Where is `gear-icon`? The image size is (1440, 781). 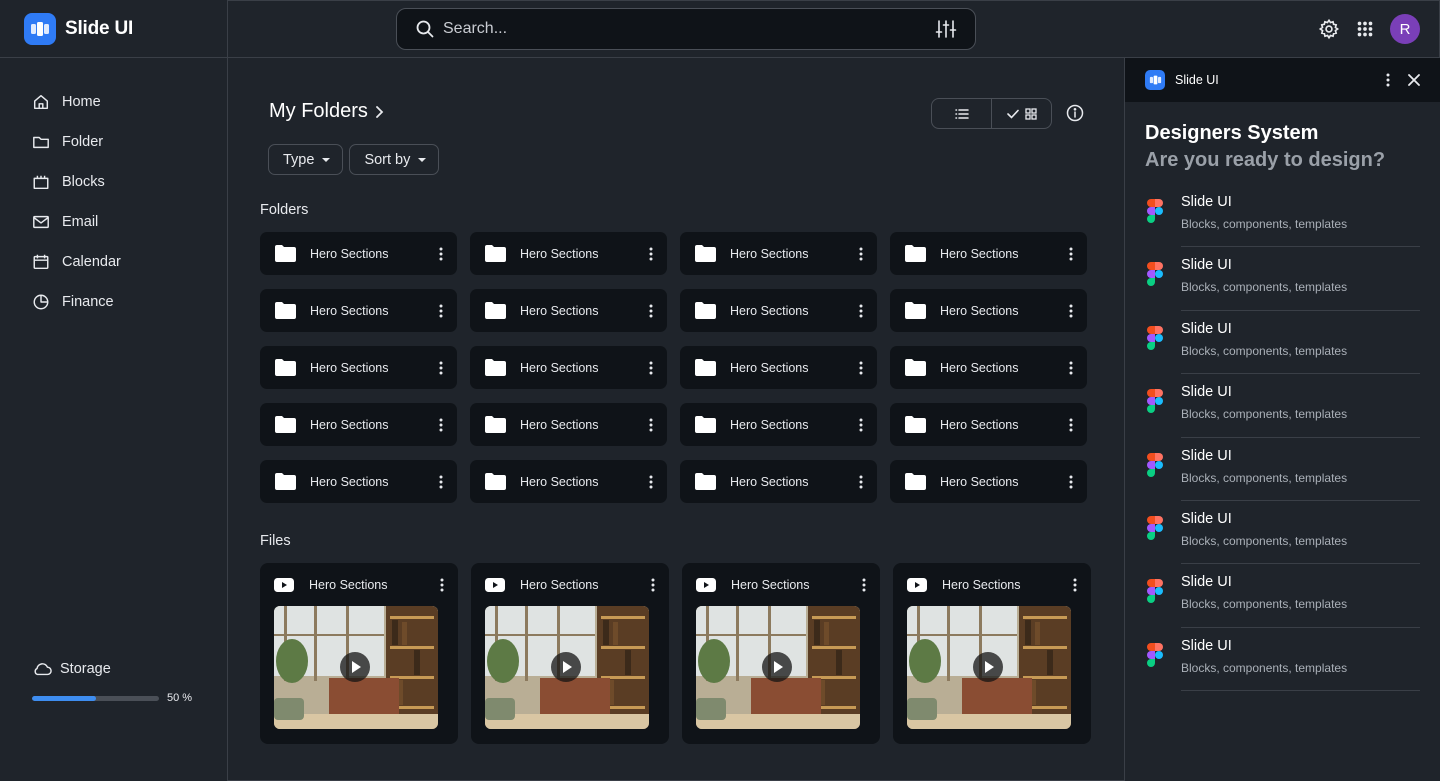
gear-icon is located at coordinates (1329, 29).